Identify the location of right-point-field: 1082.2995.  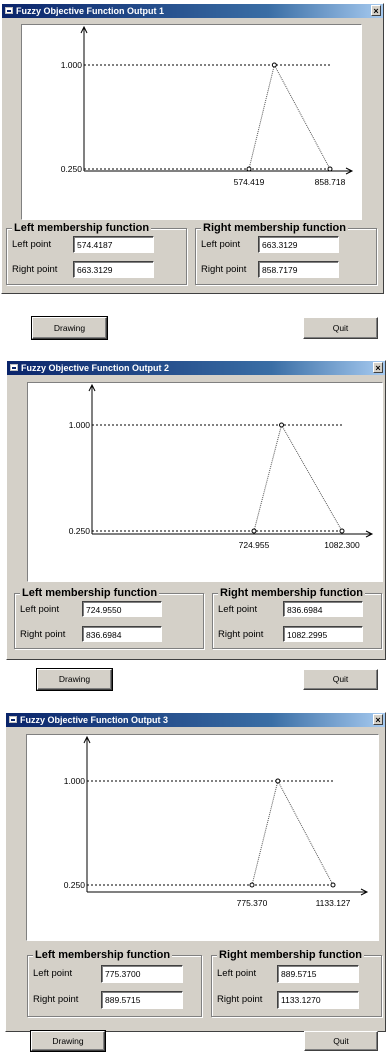
(323, 634).